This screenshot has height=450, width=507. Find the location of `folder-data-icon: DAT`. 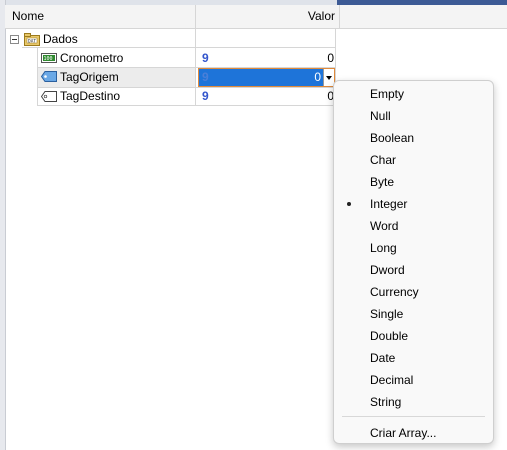

folder-data-icon: DAT is located at coordinates (32, 41).